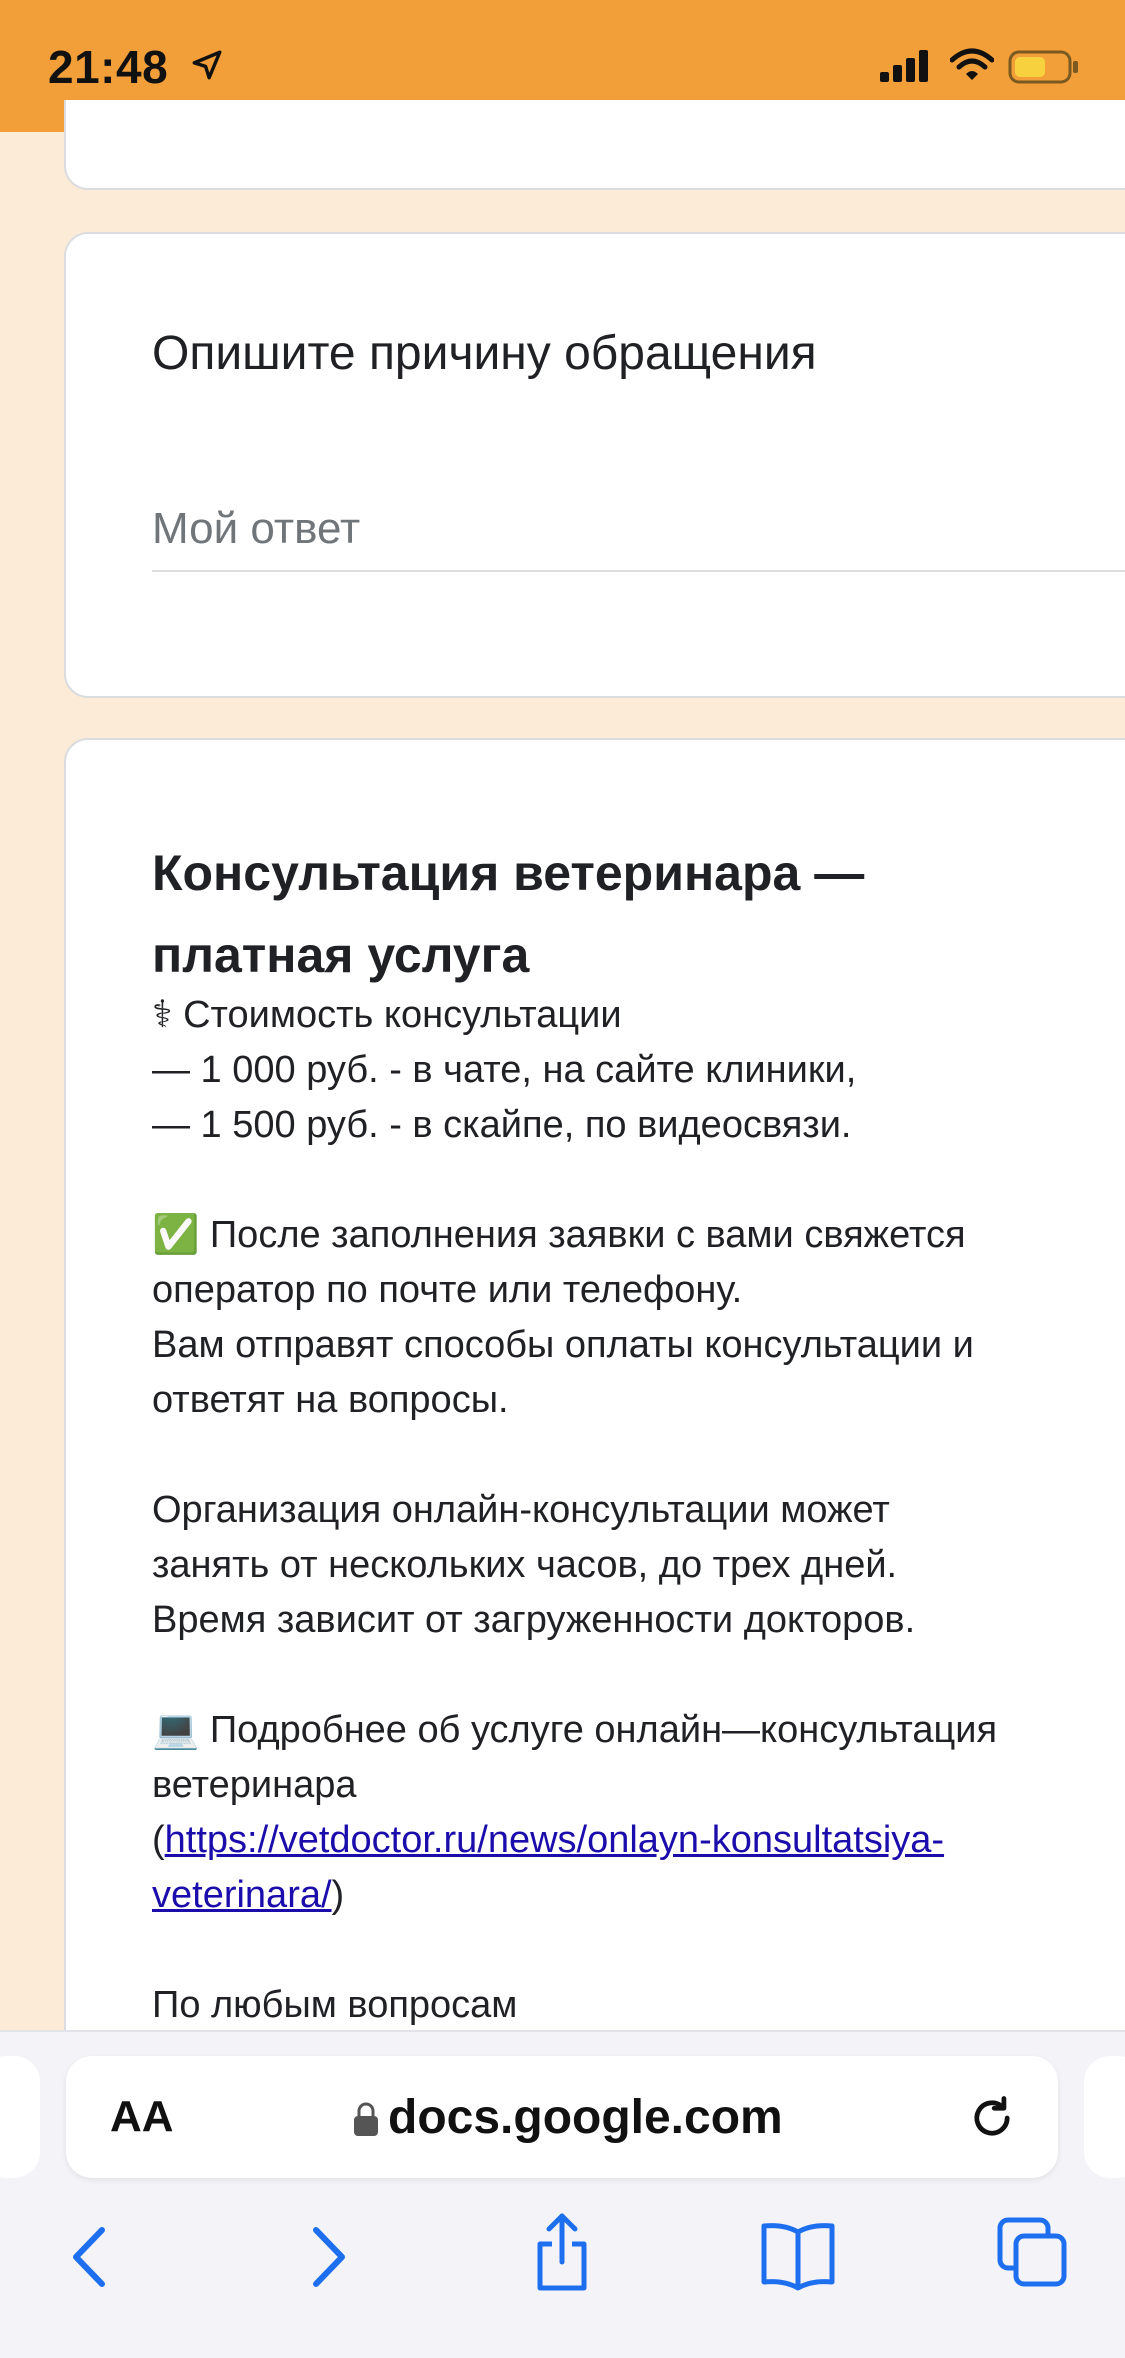 The width and height of the screenshot is (1125, 2358). I want to click on next-tab-preview, so click(1104, 2117).